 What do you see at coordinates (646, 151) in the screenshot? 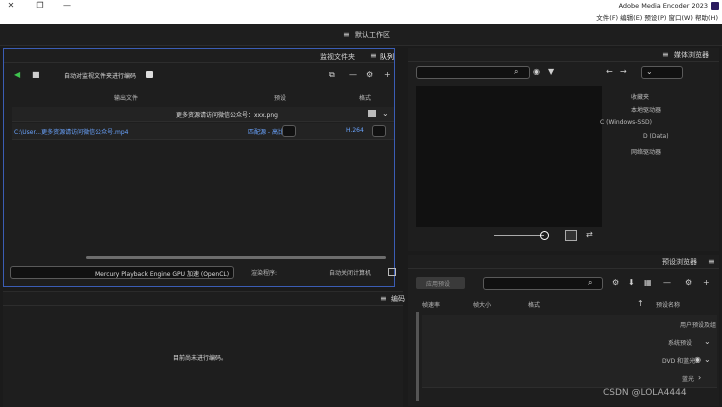
I see `tree-item-network-drives: 网络驱动器` at bounding box center [646, 151].